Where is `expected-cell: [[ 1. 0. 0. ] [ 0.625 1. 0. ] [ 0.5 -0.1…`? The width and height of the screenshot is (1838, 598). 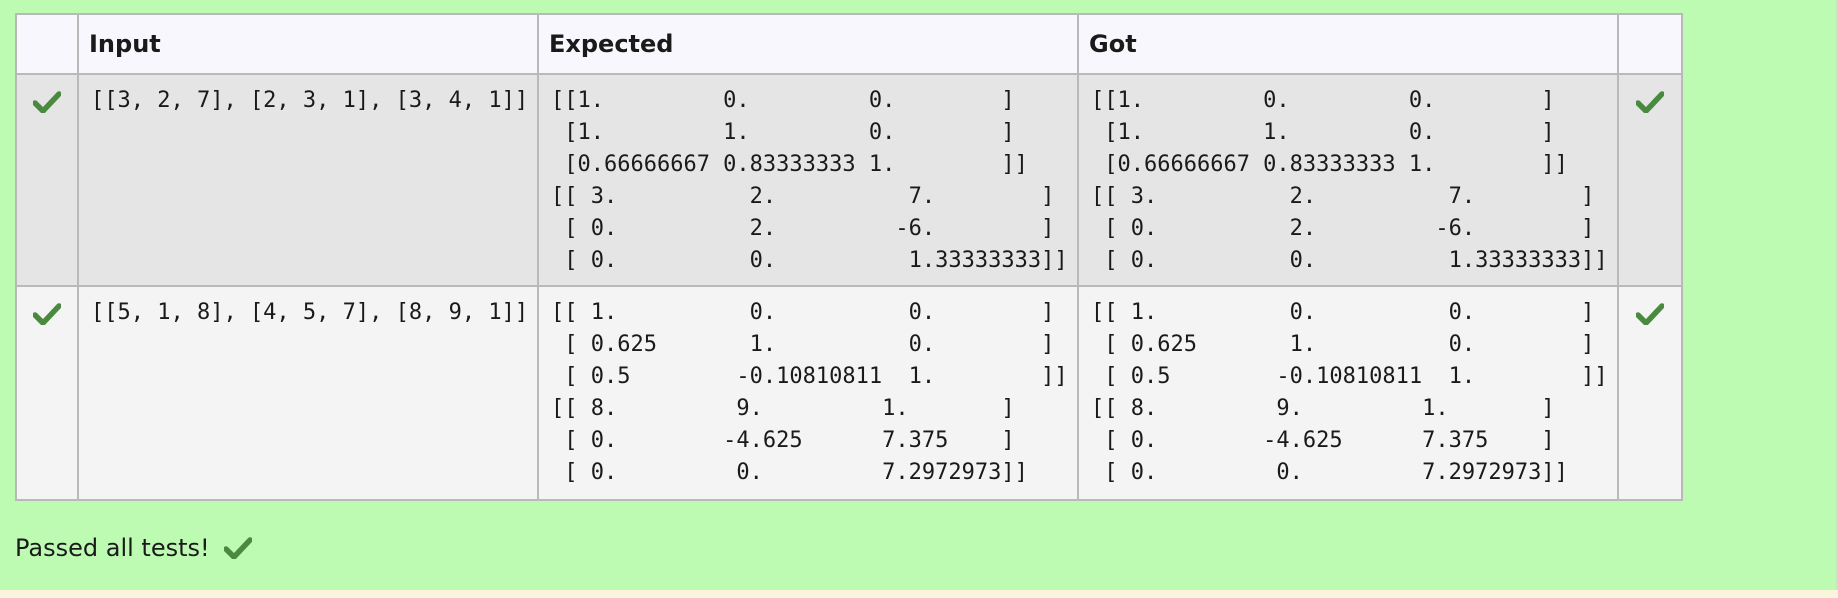 expected-cell: [[ 1. 0. 0. ] [ 0.625 1. 0. ] [ 0.5 -0.1… is located at coordinates (808, 393).